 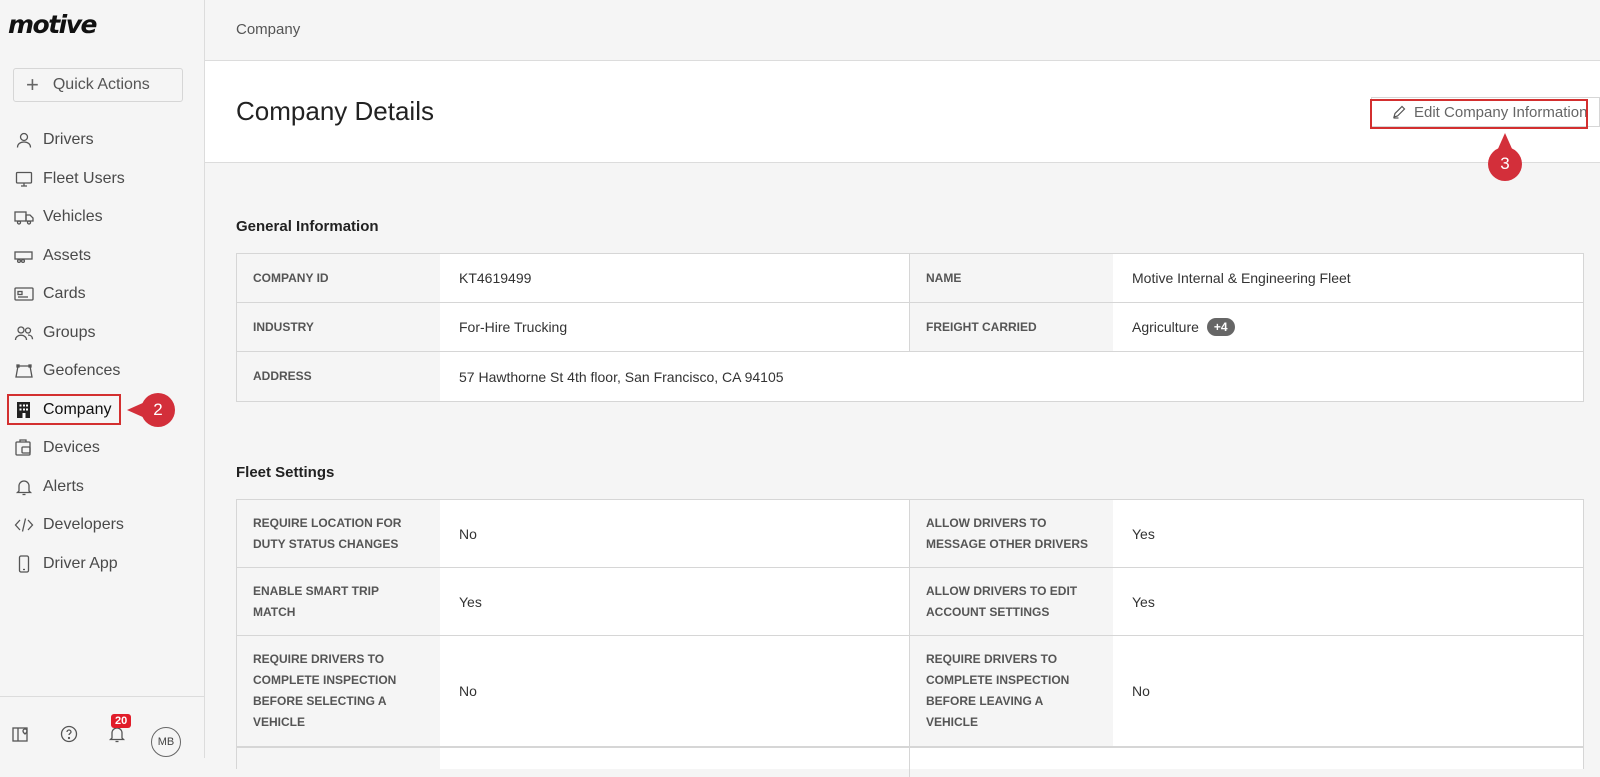 I want to click on bell-icon, so click(x=24, y=487).